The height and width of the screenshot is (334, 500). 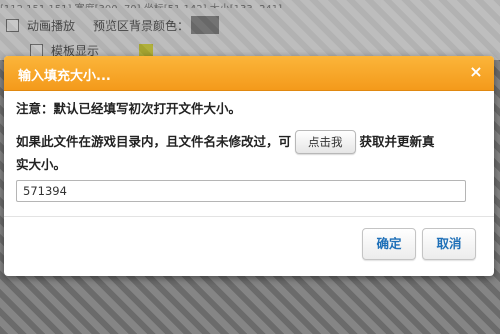 I want to click on background-toolbar: 动画播放 预览区背景颜色：, so click(x=113, y=25).